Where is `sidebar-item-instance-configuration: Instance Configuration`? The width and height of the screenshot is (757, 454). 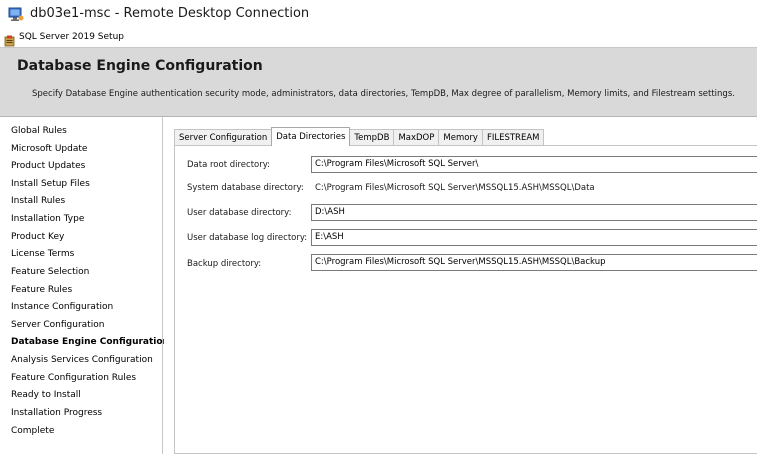
sidebar-item-instance-configuration: Instance Configuration is located at coordinates (62, 307).